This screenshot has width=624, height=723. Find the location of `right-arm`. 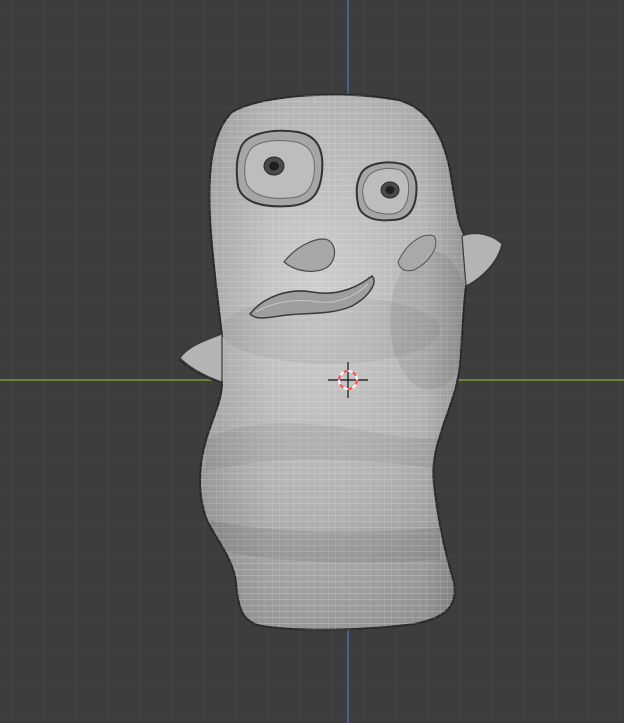

right-arm is located at coordinates (482, 259).